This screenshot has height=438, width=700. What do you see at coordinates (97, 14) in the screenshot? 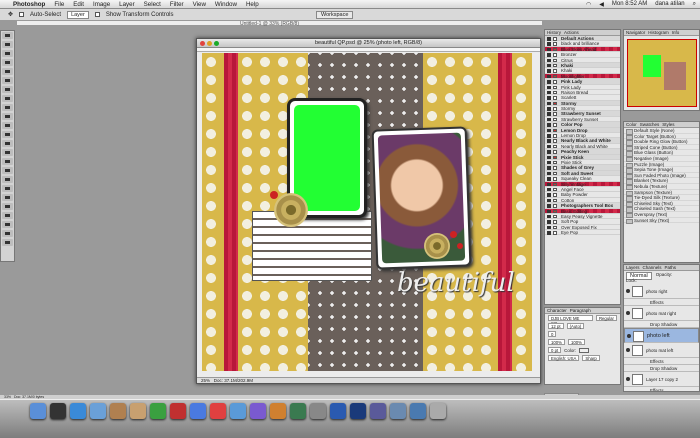
I see `show-transform-checkbox` at bounding box center [97, 14].